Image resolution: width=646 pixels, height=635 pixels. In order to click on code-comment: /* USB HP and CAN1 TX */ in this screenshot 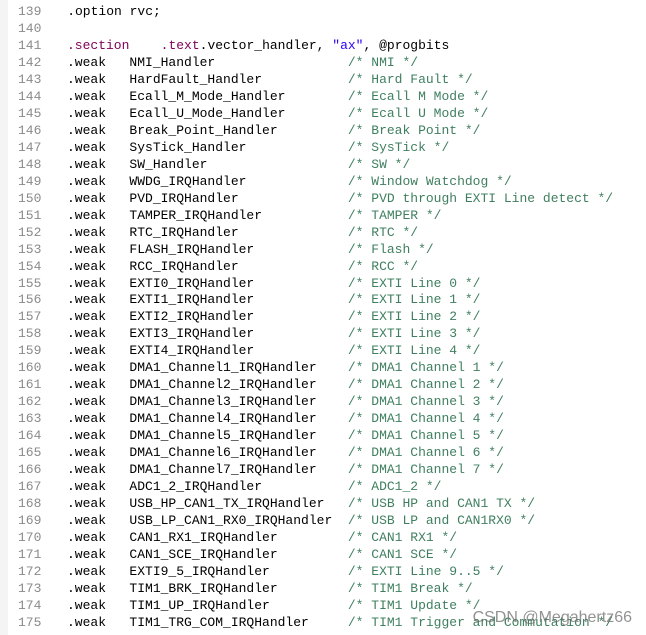, I will do `click(441, 504)`.